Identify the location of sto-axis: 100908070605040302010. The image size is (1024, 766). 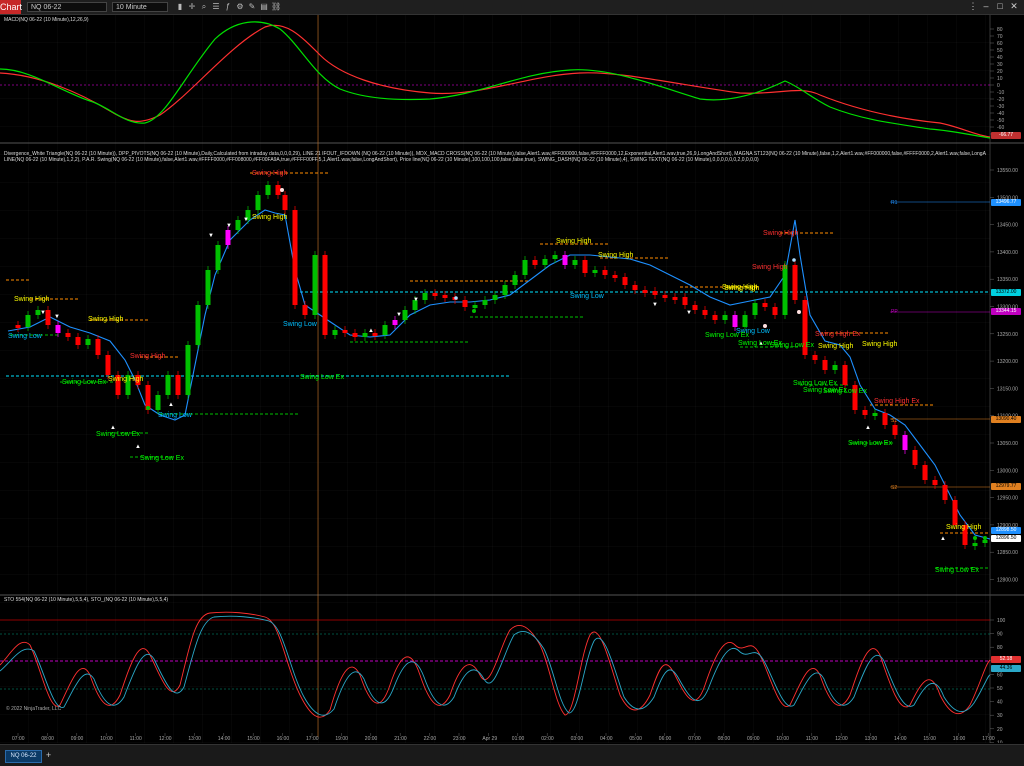
(998, 680).